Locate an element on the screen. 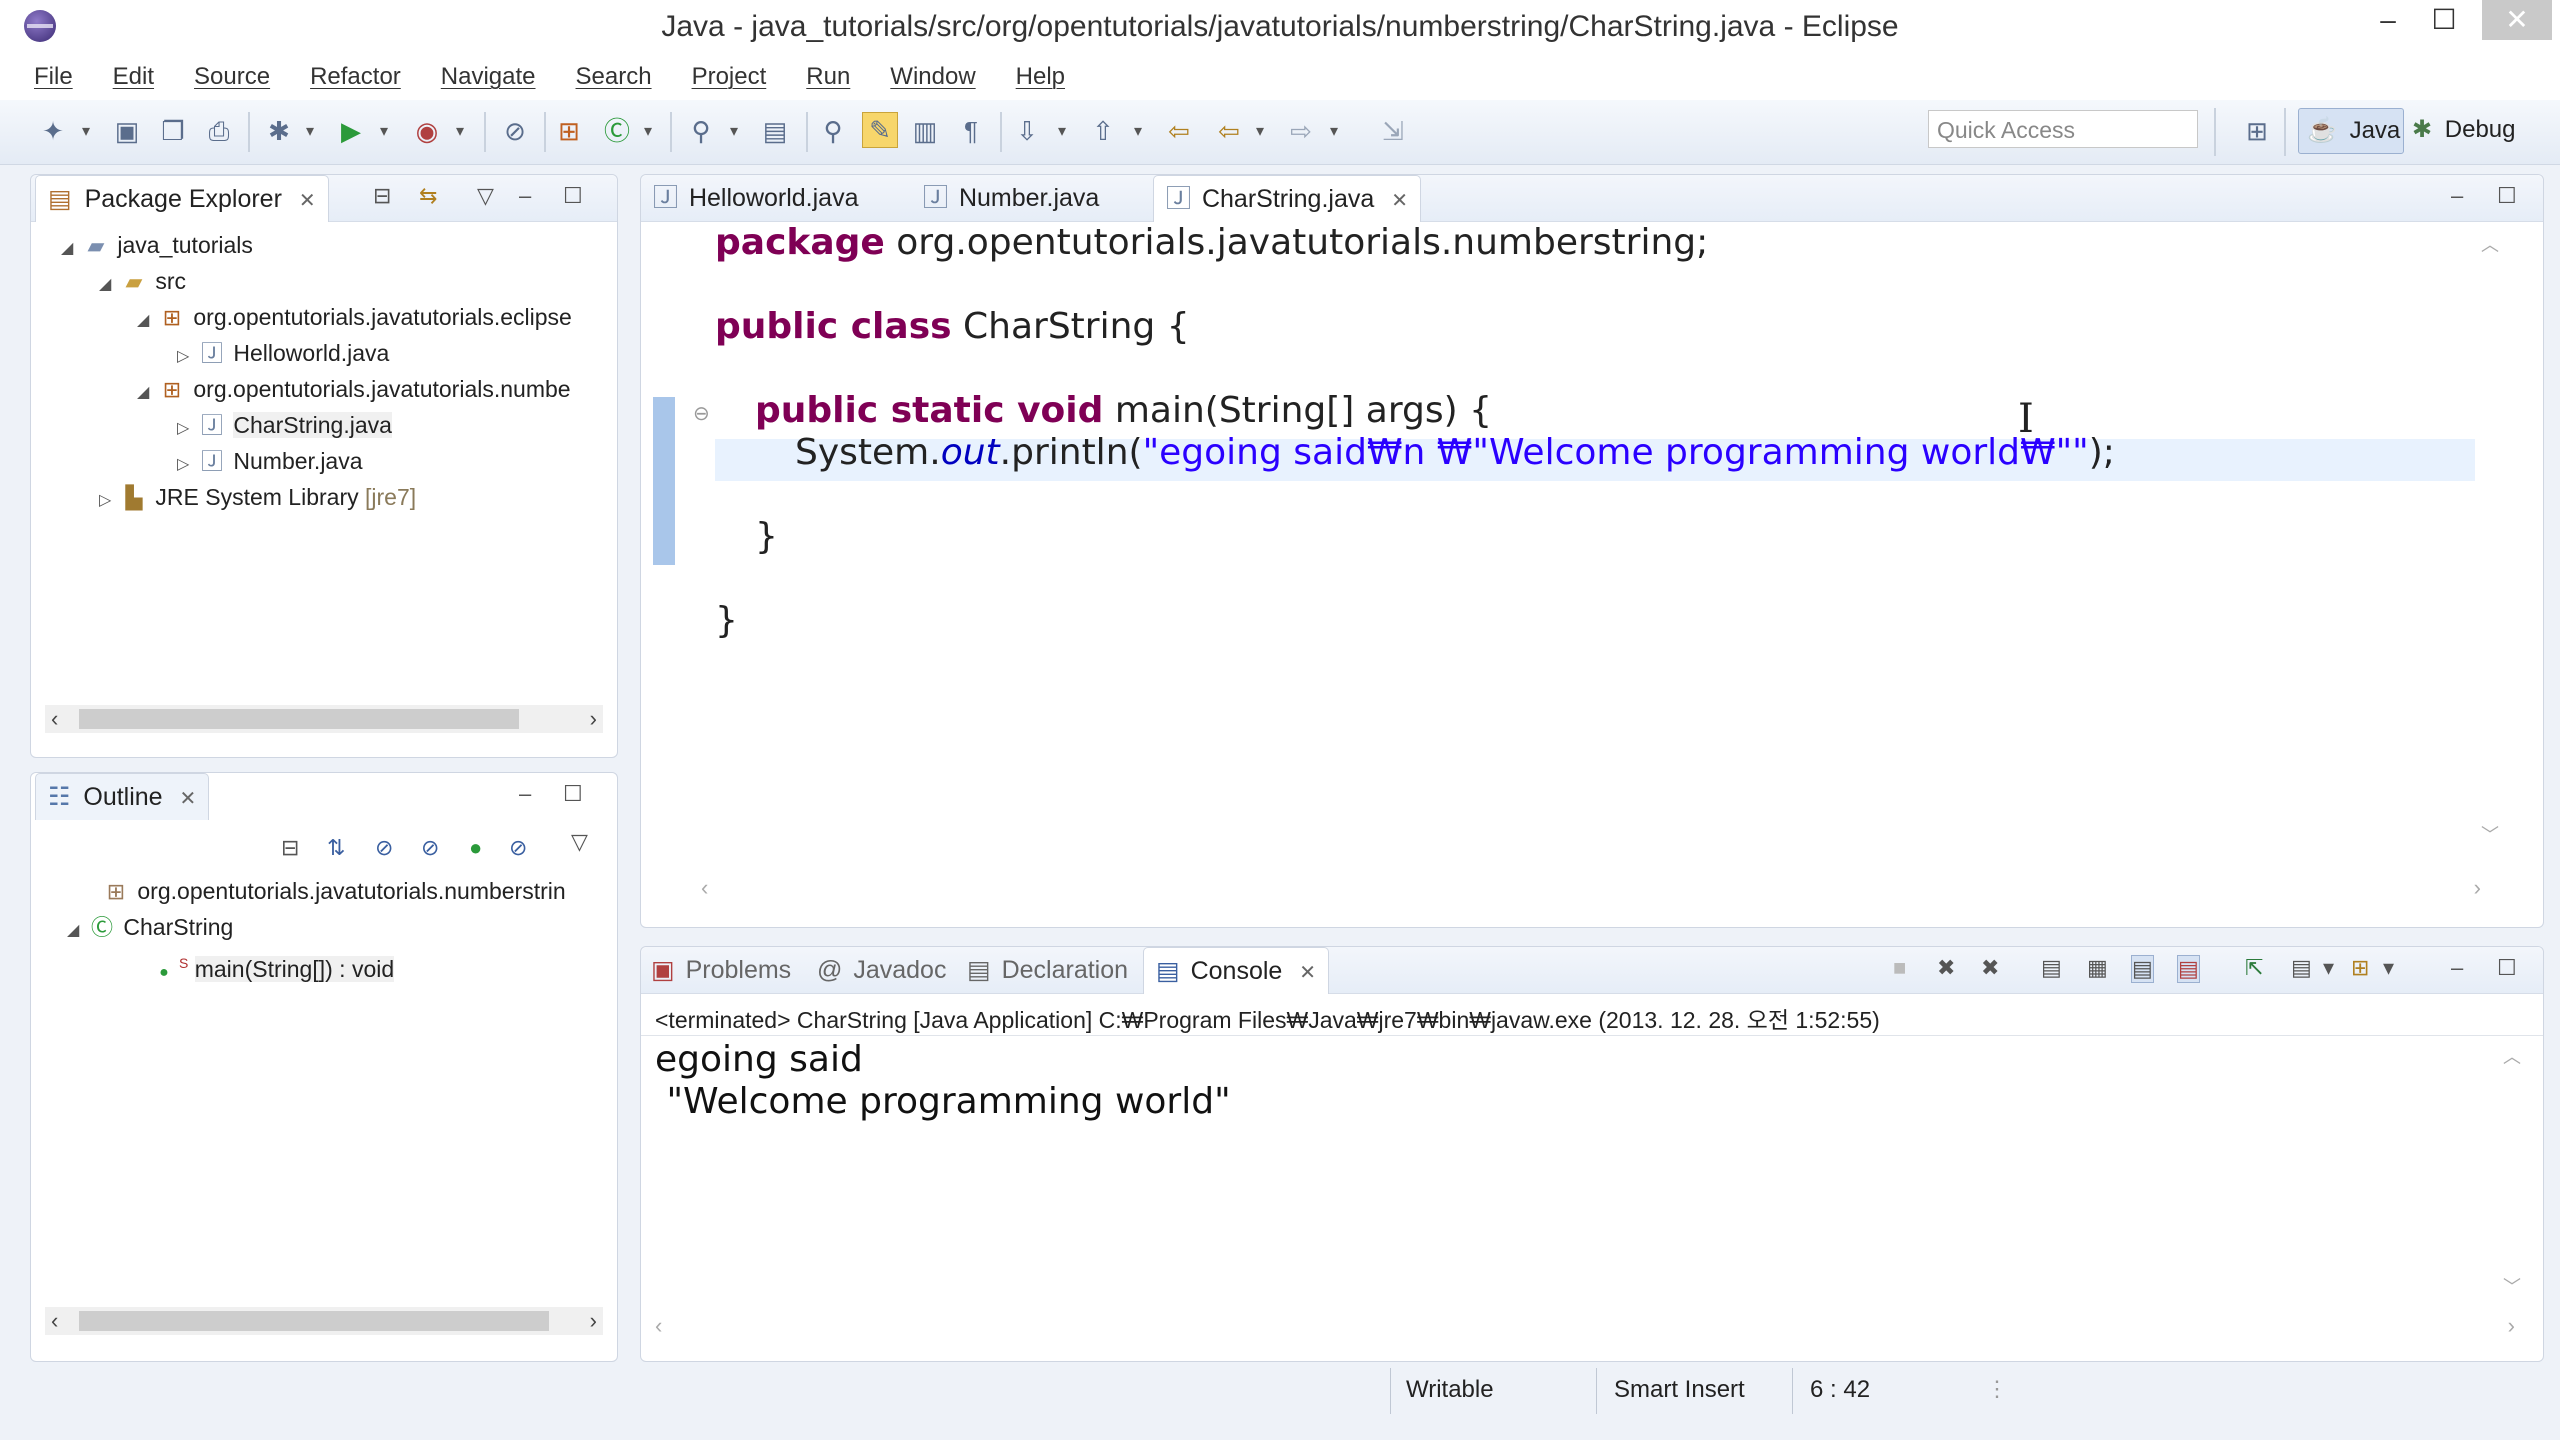  show-on-stdout-icon: ▤ is located at coordinates (2142, 969).